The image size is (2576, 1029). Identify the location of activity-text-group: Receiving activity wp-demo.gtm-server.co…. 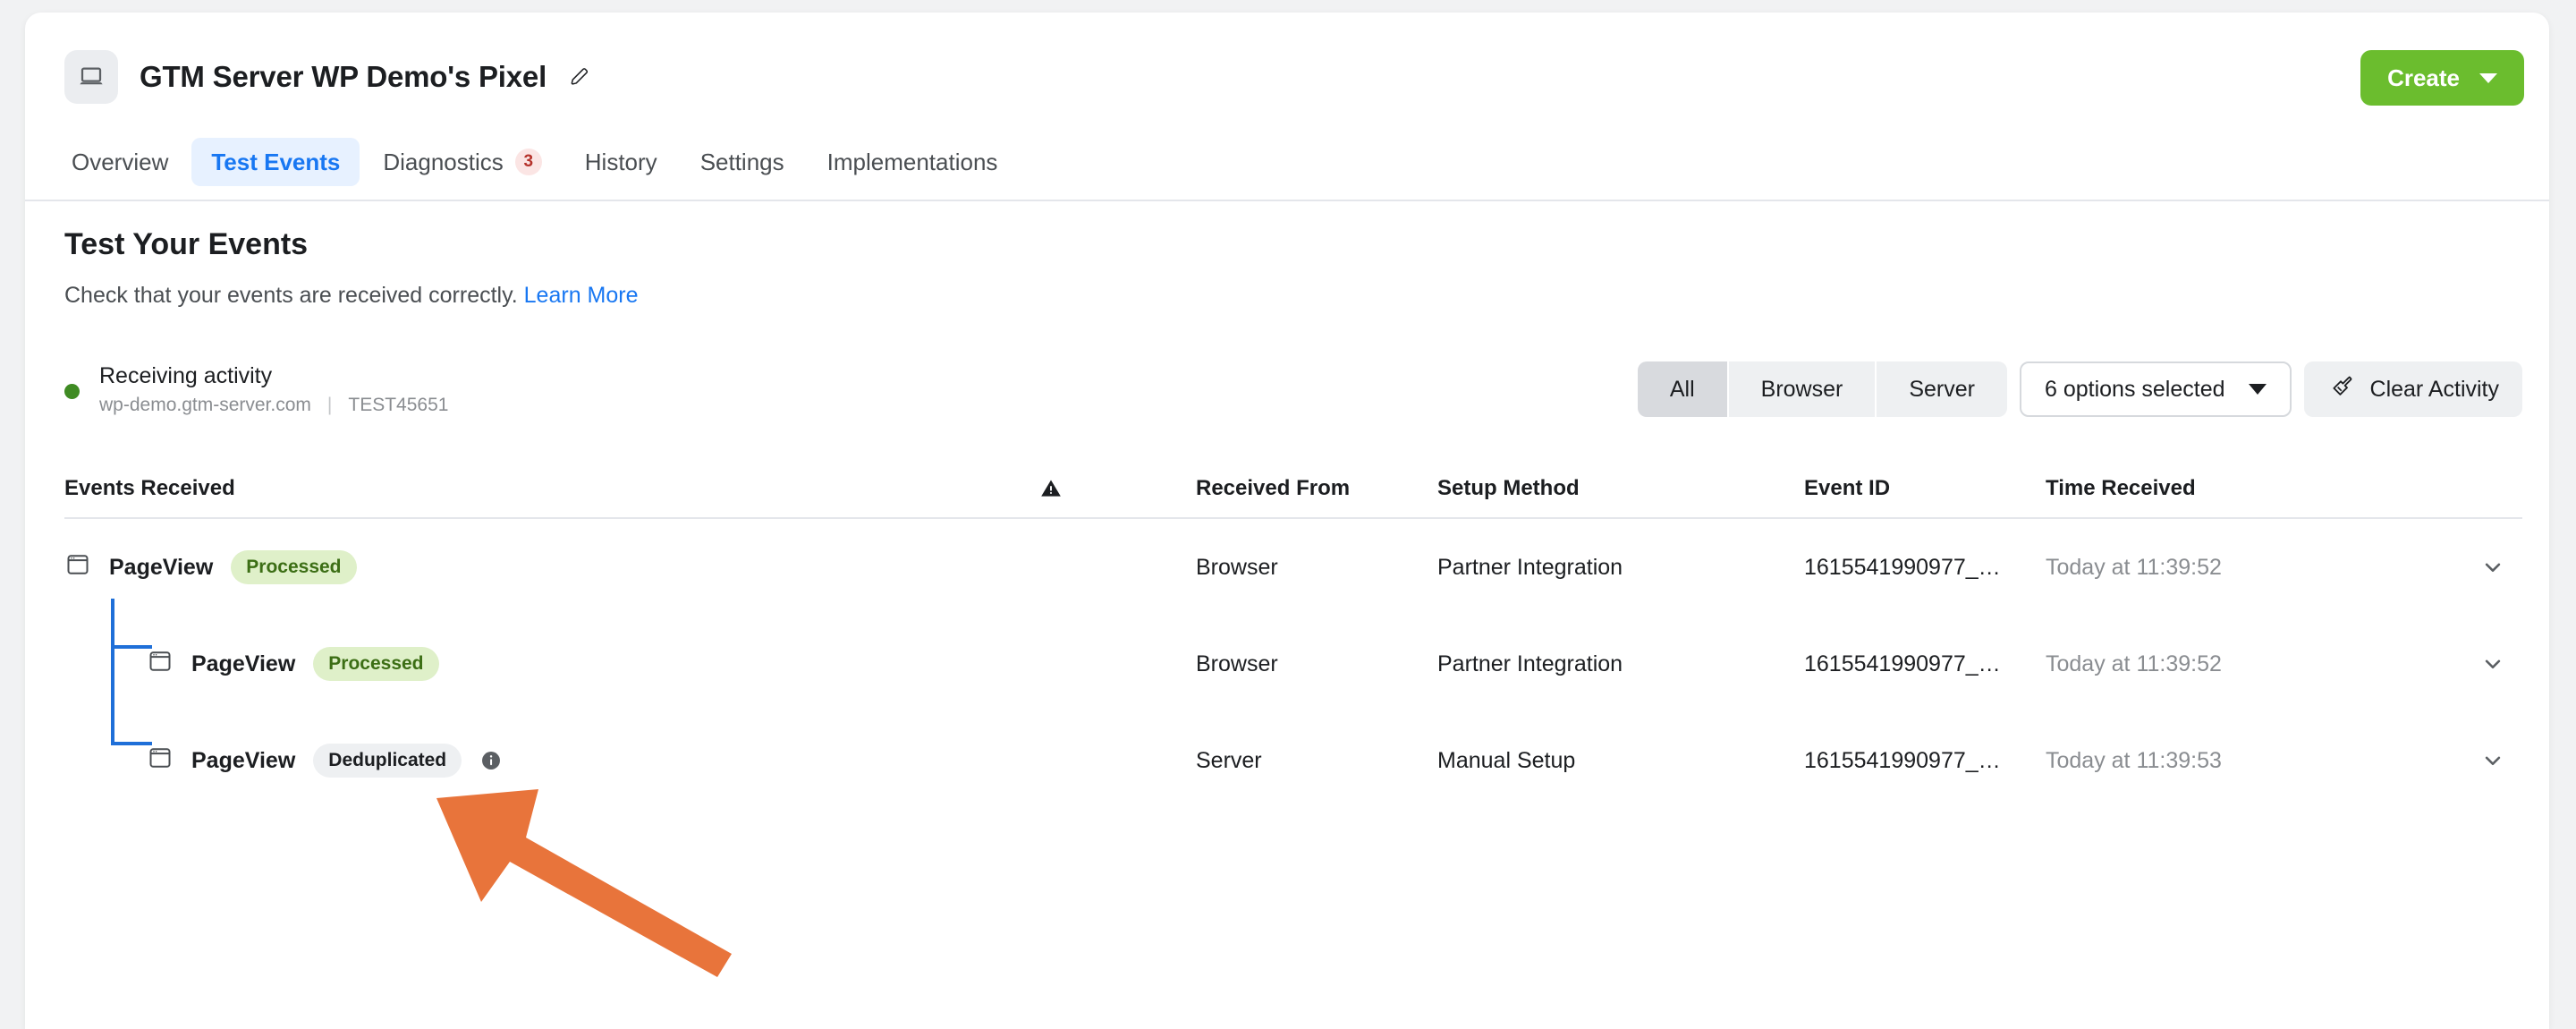
(273, 389).